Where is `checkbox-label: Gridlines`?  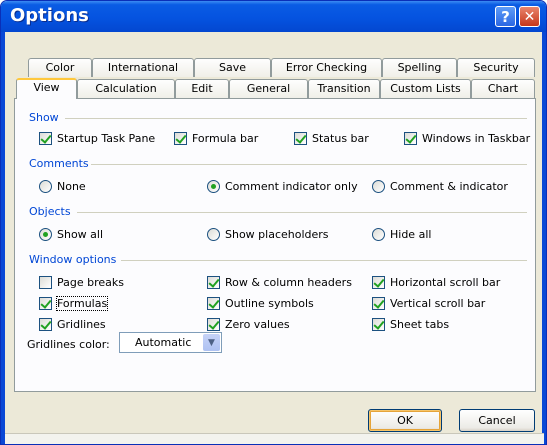 checkbox-label: Gridlines is located at coordinates (81, 324).